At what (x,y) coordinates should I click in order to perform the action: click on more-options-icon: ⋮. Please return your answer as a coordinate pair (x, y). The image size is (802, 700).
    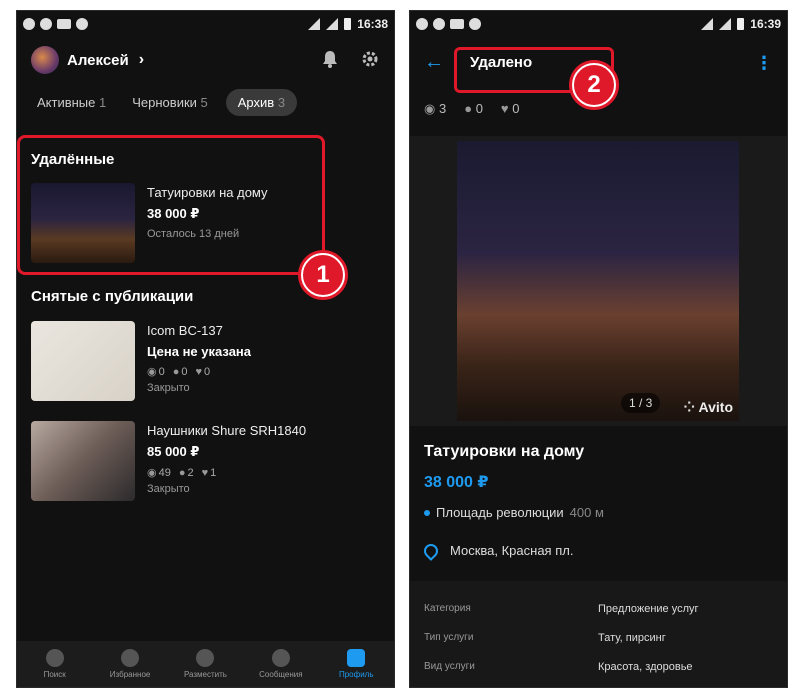
    Looking at the image, I should click on (764, 63).